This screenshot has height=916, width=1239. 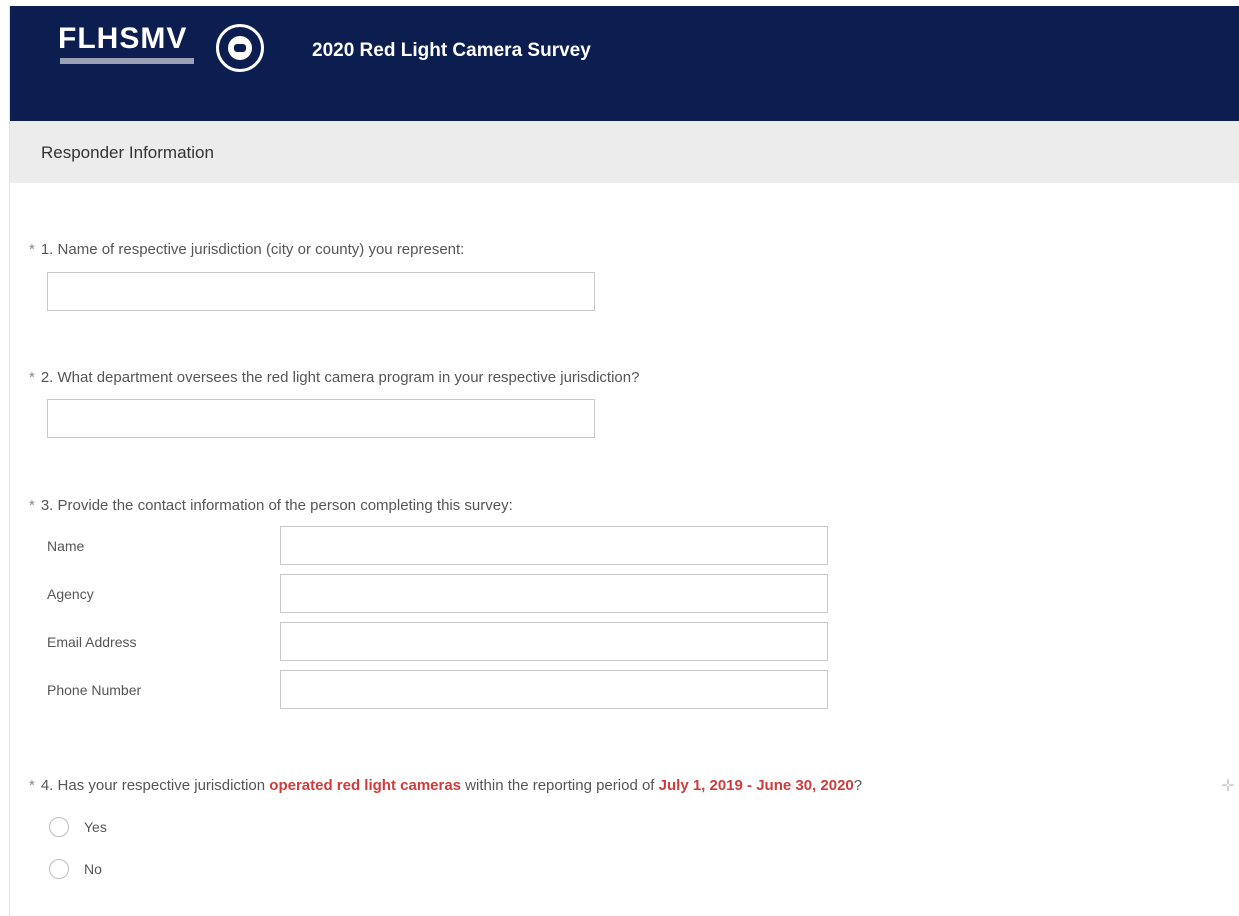 What do you see at coordinates (1228, 787) in the screenshot?
I see `drag-handle-icon: ✛` at bounding box center [1228, 787].